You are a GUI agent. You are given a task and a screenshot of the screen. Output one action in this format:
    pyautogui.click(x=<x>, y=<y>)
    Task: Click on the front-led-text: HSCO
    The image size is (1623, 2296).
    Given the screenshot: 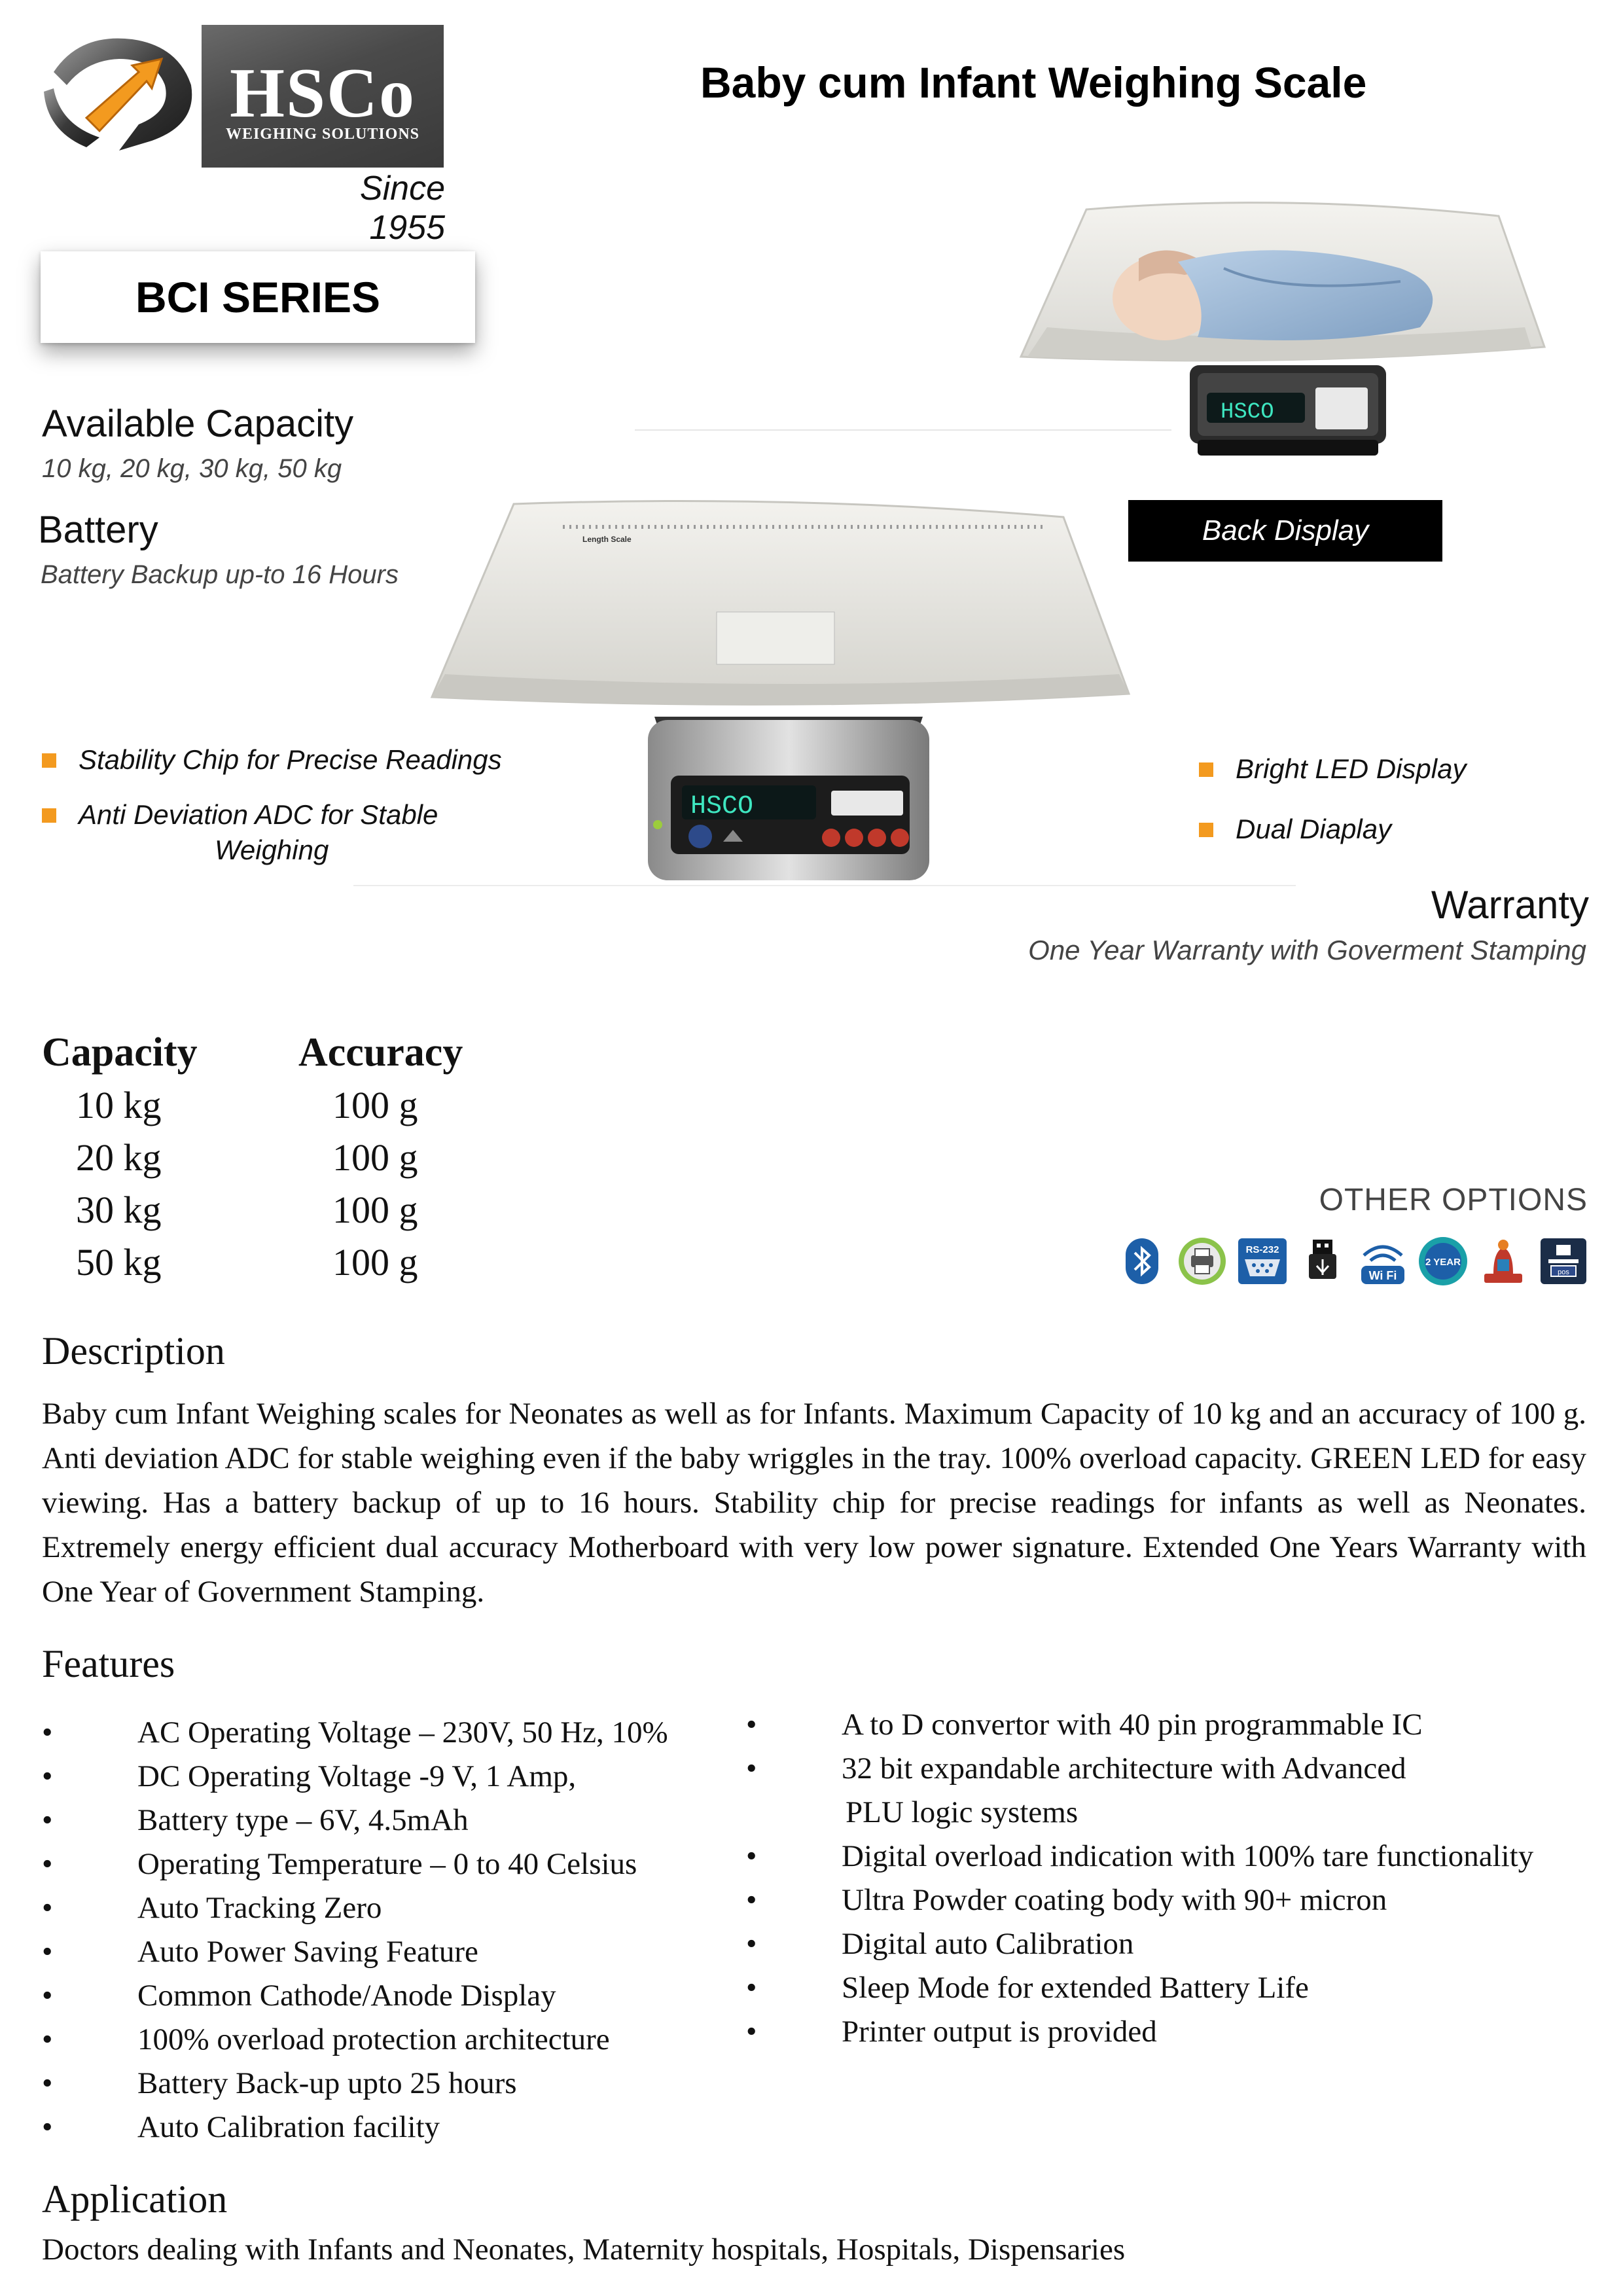 What is the action you would take?
    pyautogui.click(x=721, y=806)
    